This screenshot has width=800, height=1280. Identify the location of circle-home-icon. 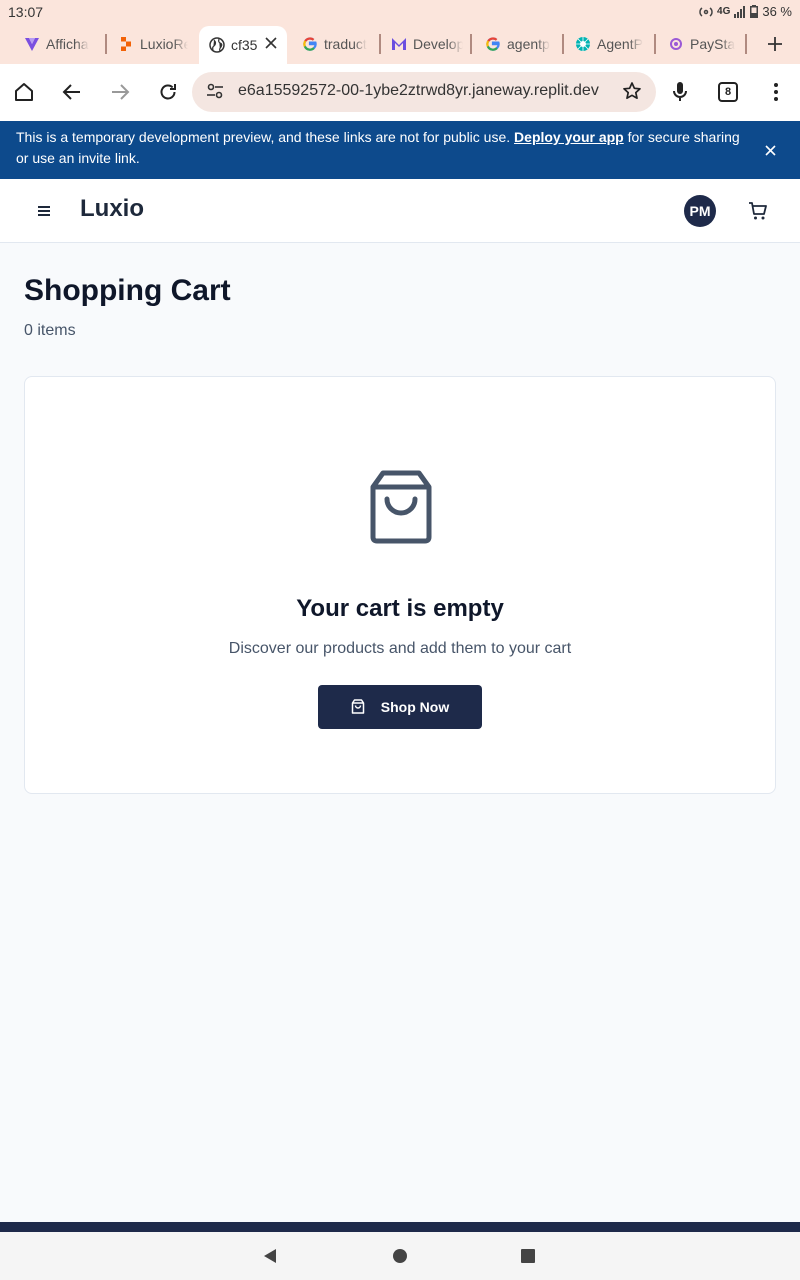
(400, 1256).